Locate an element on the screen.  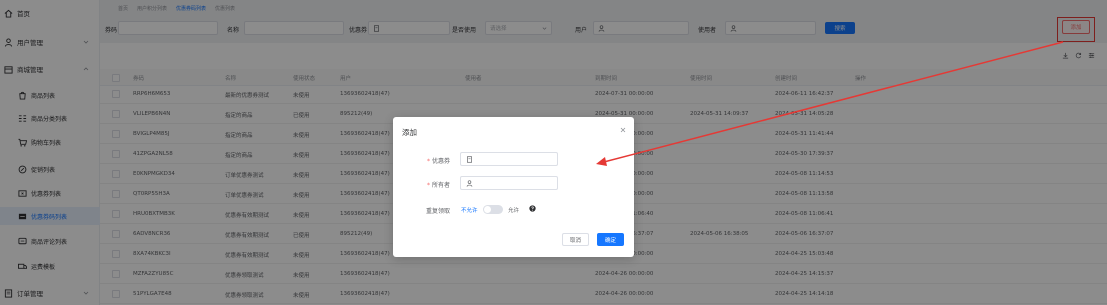
coupon-field-label: * 优惠券 is located at coordinates (439, 161).